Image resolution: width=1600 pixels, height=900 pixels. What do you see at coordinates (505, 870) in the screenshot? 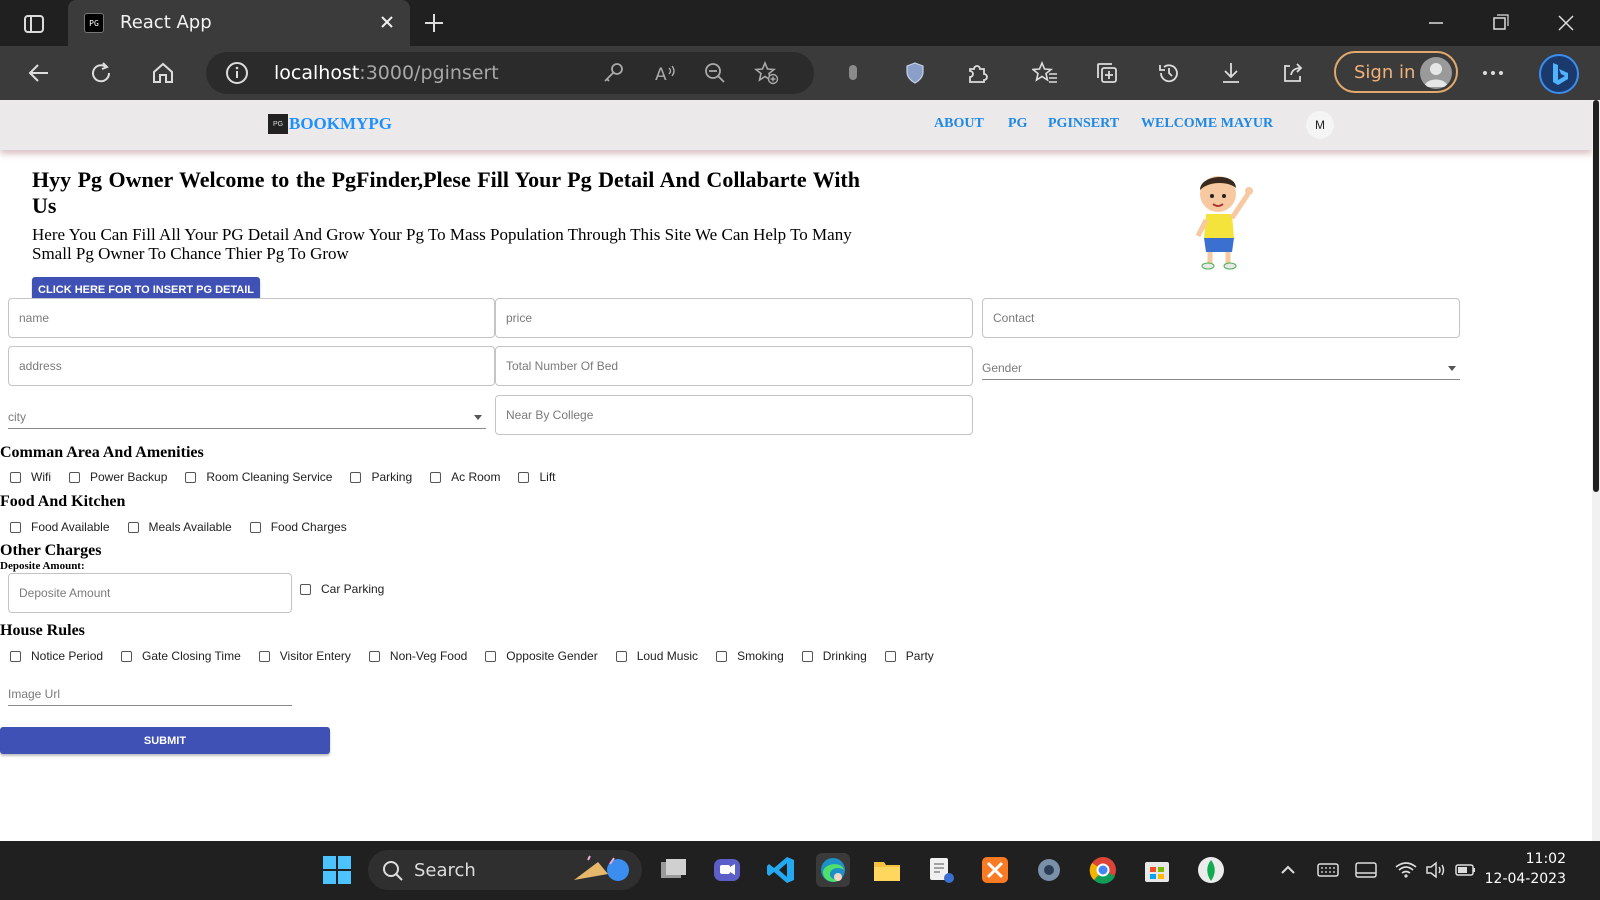
I see `taskbar-search: Search` at bounding box center [505, 870].